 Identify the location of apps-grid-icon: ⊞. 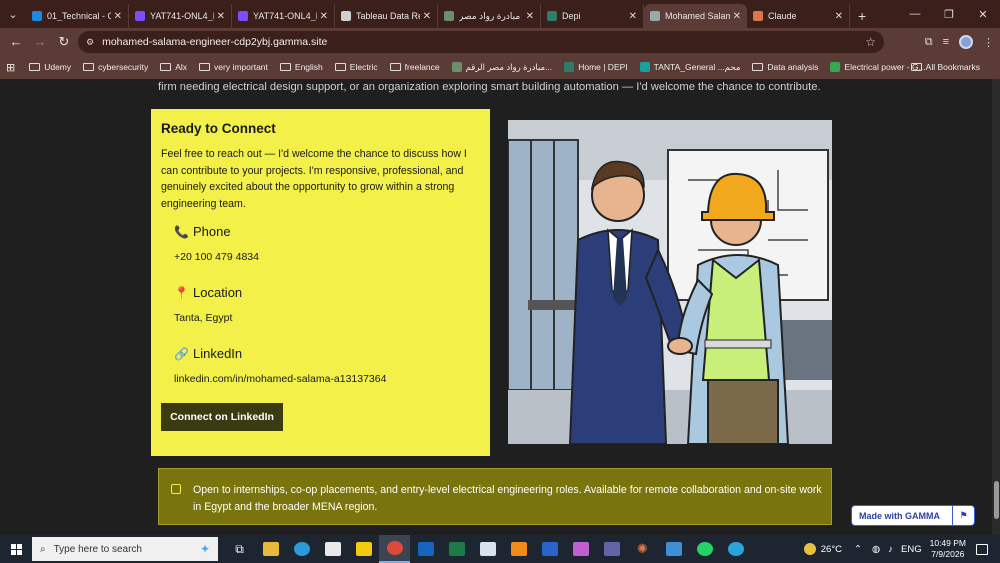
(10, 67).